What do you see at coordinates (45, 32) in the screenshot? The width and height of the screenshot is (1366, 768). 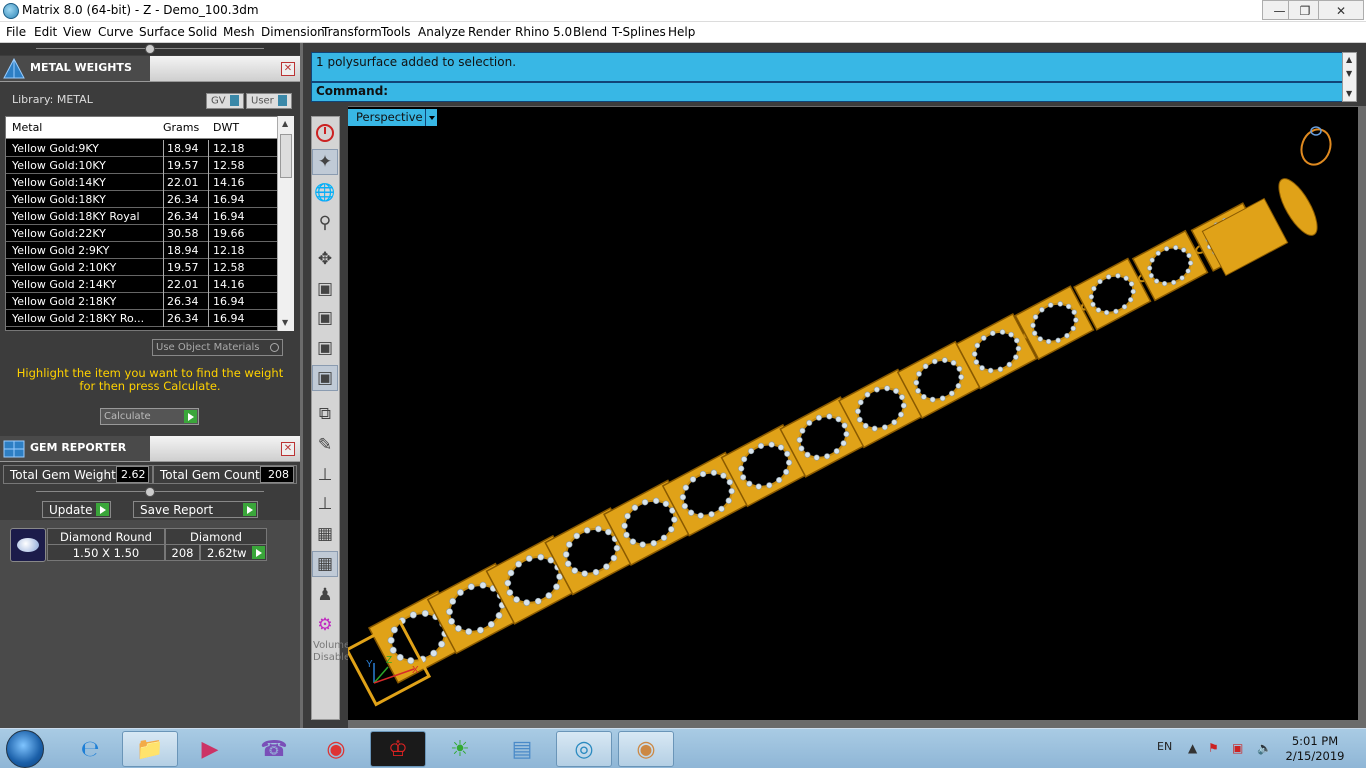 I see `menu-edit: Edit` at bounding box center [45, 32].